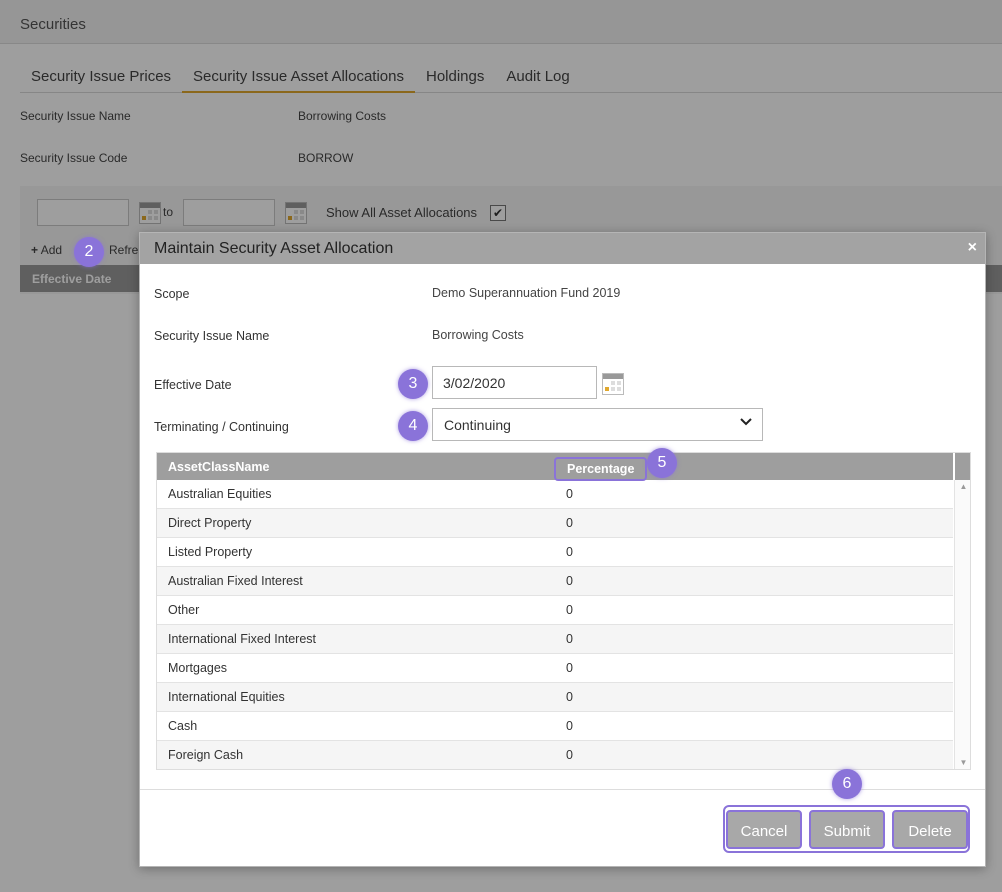  I want to click on table-header: AssetClassName Percentage, so click(555, 467).